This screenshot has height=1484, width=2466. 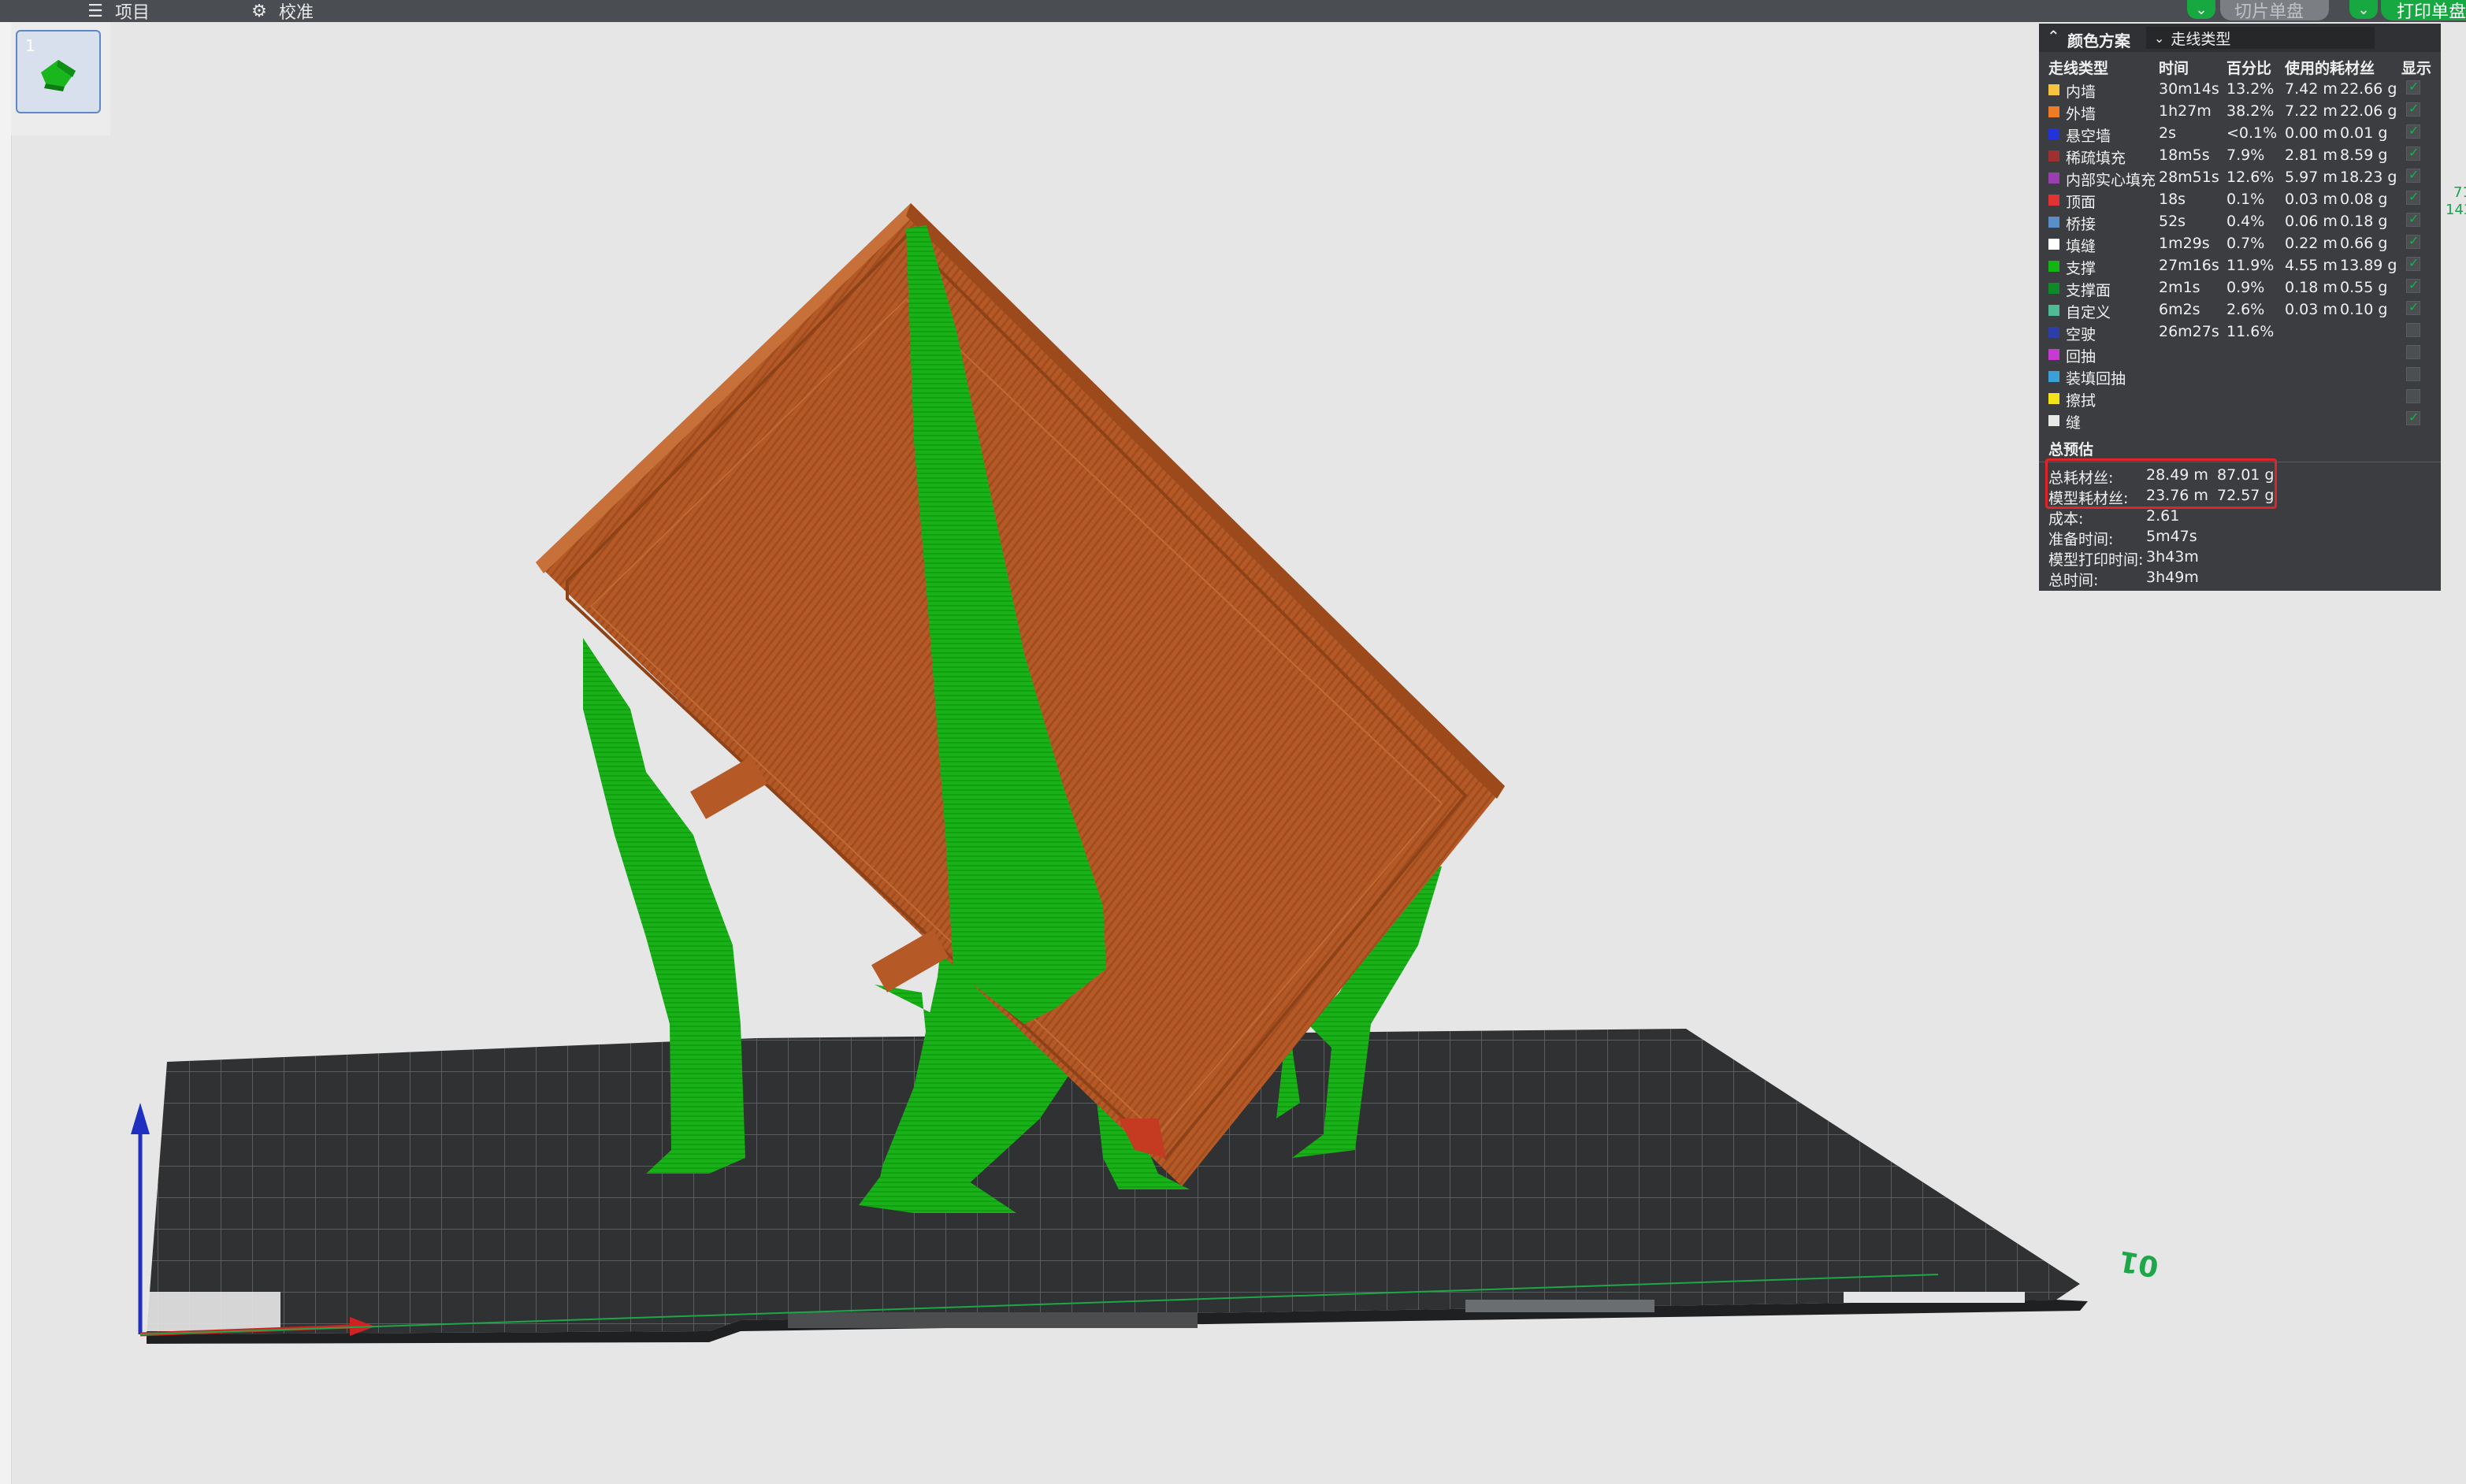 What do you see at coordinates (2364, 155) in the screenshot?
I see `row-weight: 8.59 g` at bounding box center [2364, 155].